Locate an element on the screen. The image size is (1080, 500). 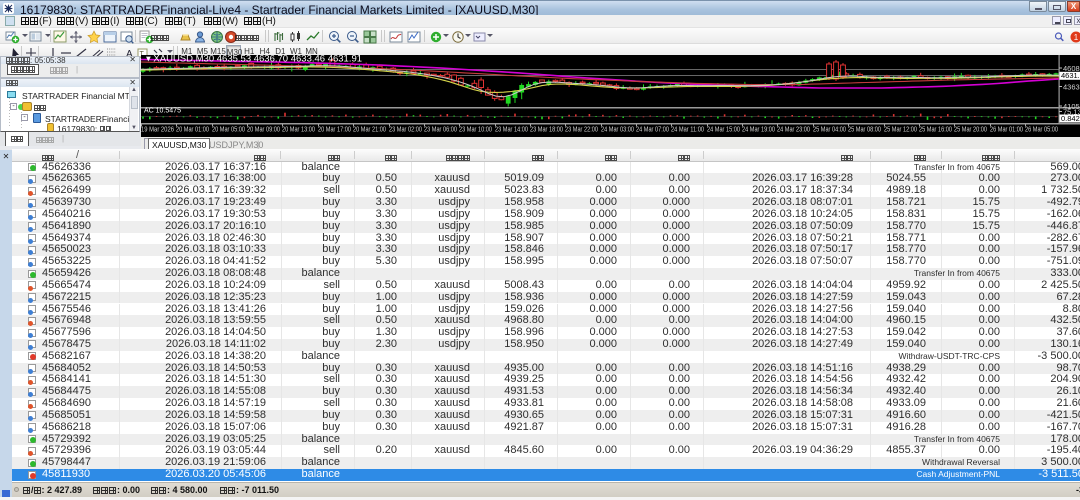
svg-text: 0.8421 is located at coordinates (1070, 118).